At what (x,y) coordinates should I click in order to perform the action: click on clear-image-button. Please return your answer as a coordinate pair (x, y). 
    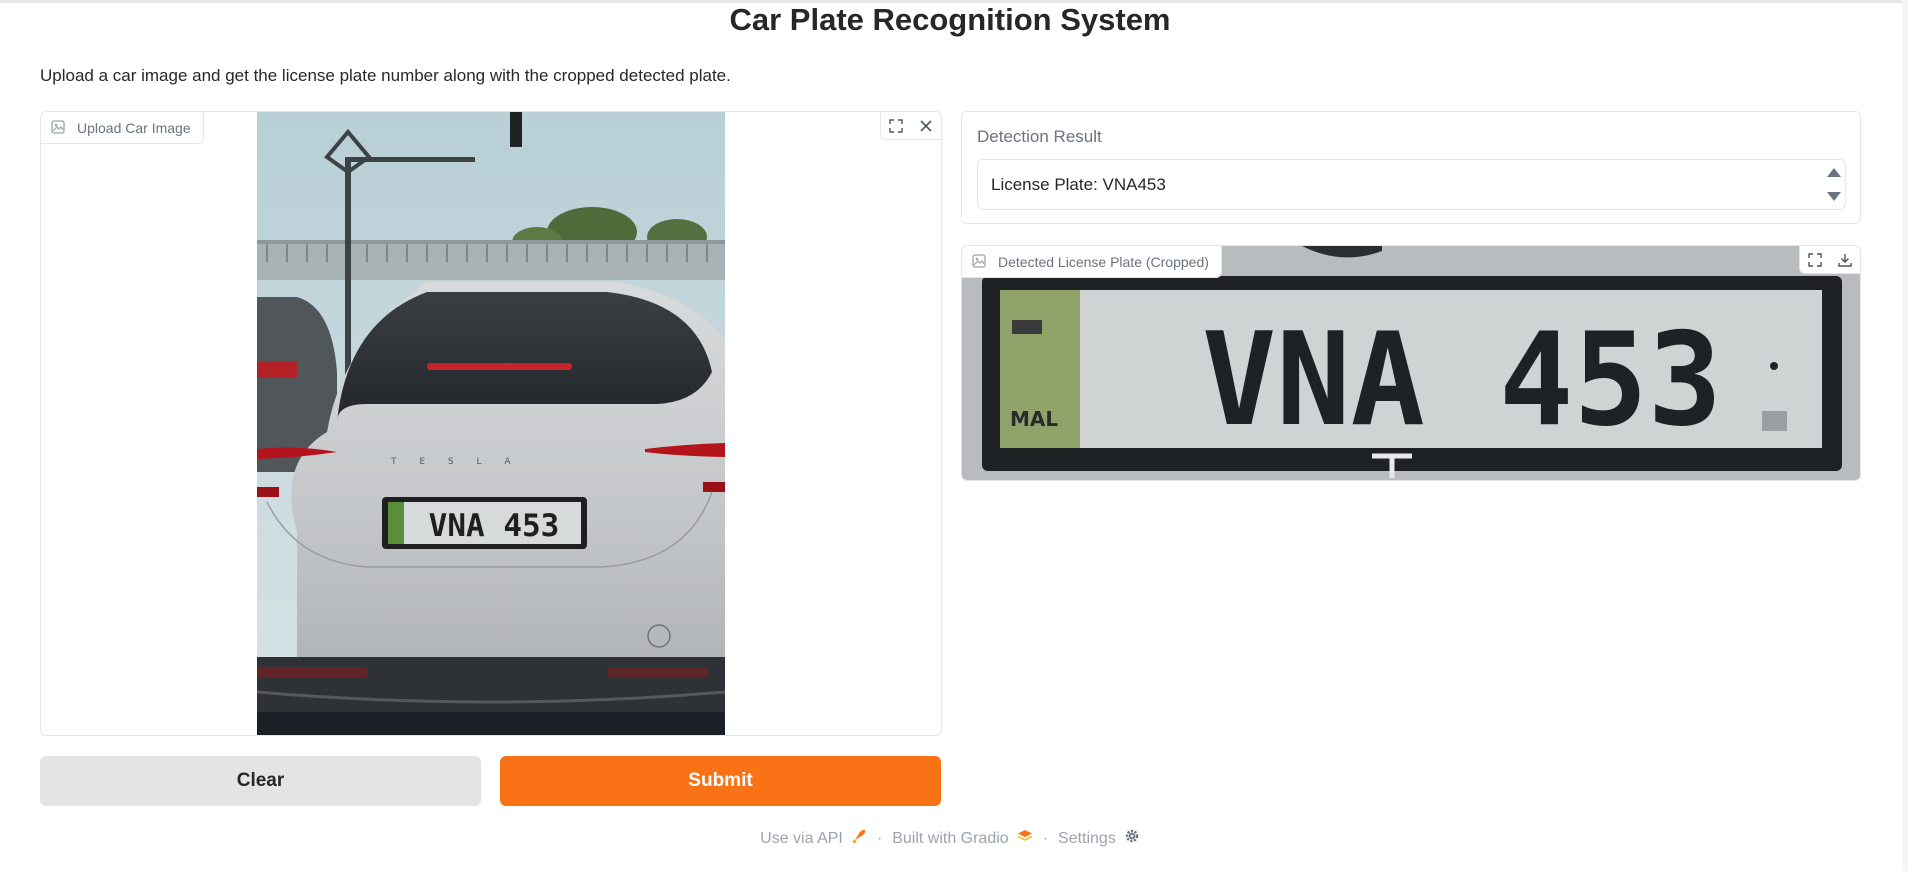
    Looking at the image, I should click on (926, 126).